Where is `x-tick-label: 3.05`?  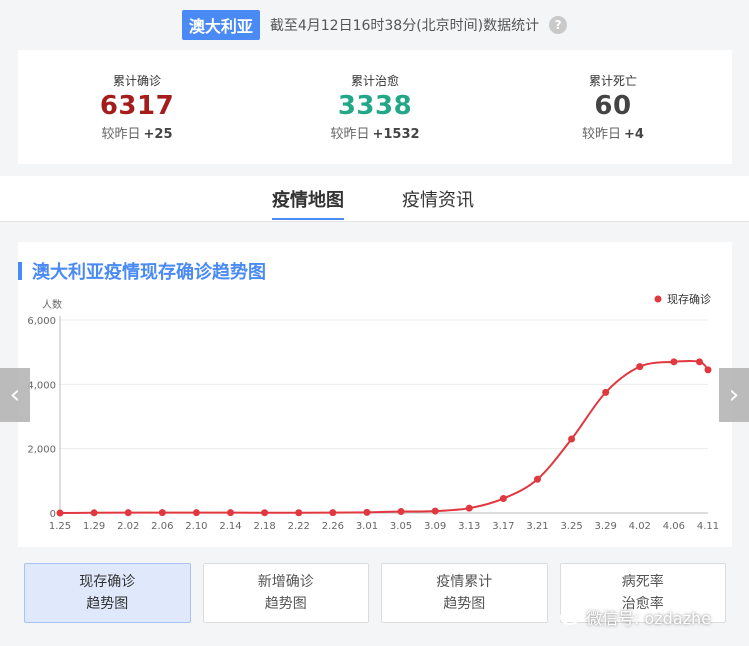
x-tick-label: 3.05 is located at coordinates (401, 526).